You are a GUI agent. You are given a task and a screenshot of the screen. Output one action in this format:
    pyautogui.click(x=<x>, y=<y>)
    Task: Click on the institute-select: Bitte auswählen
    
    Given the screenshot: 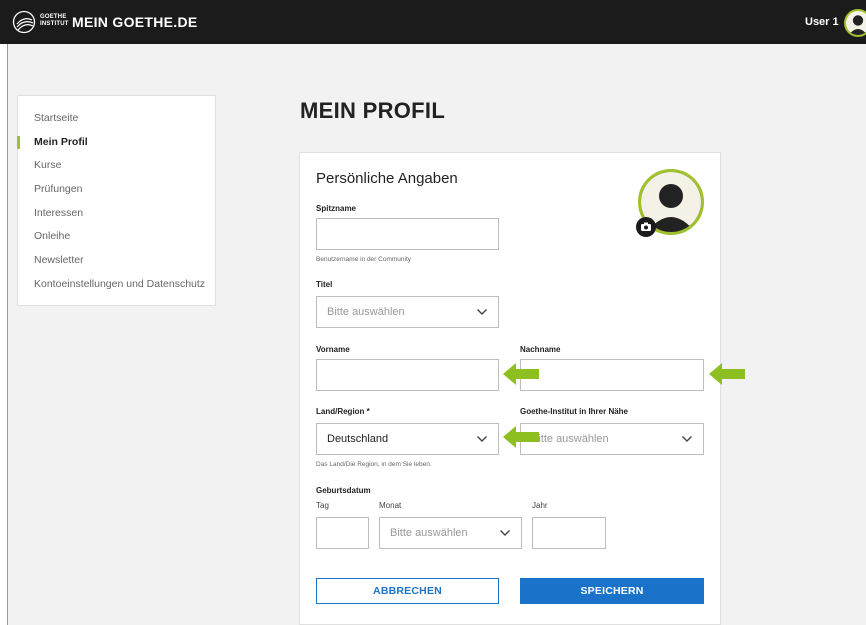 What is the action you would take?
    pyautogui.click(x=612, y=439)
    